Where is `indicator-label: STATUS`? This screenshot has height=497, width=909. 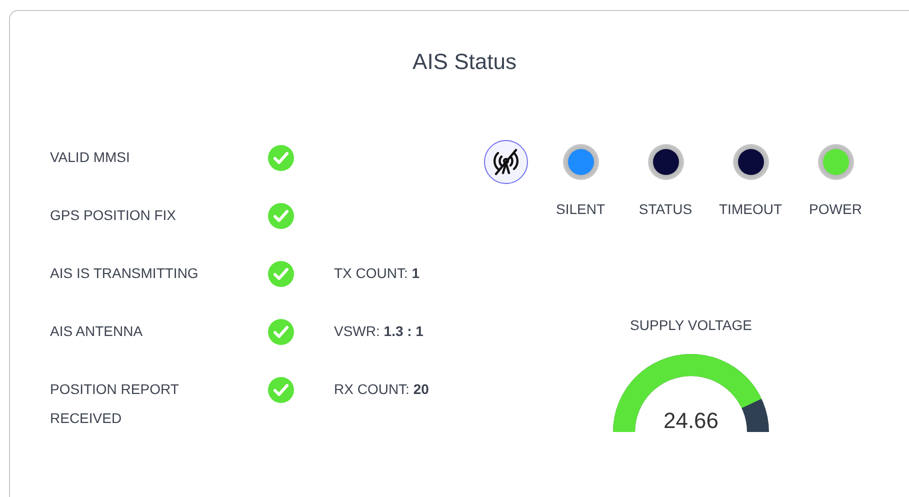
indicator-label: STATUS is located at coordinates (665, 209).